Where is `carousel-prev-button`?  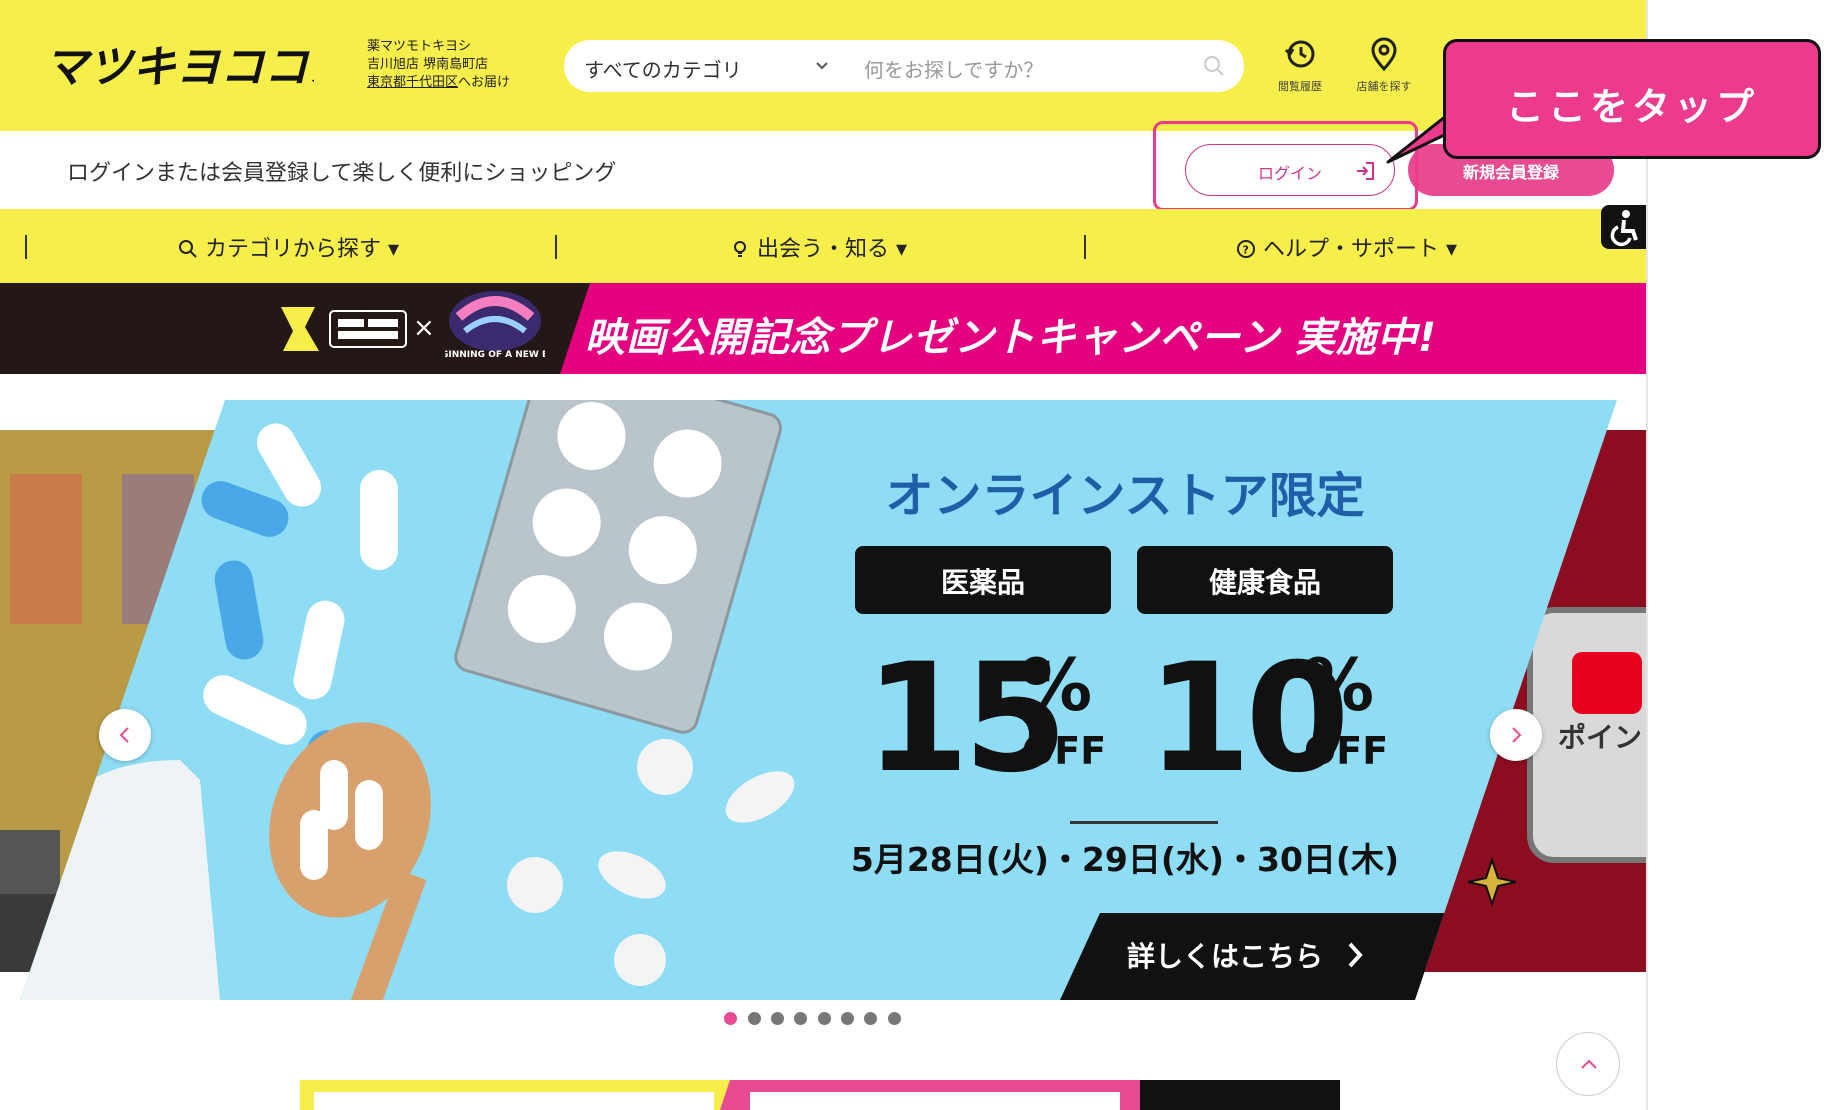 carousel-prev-button is located at coordinates (125, 735).